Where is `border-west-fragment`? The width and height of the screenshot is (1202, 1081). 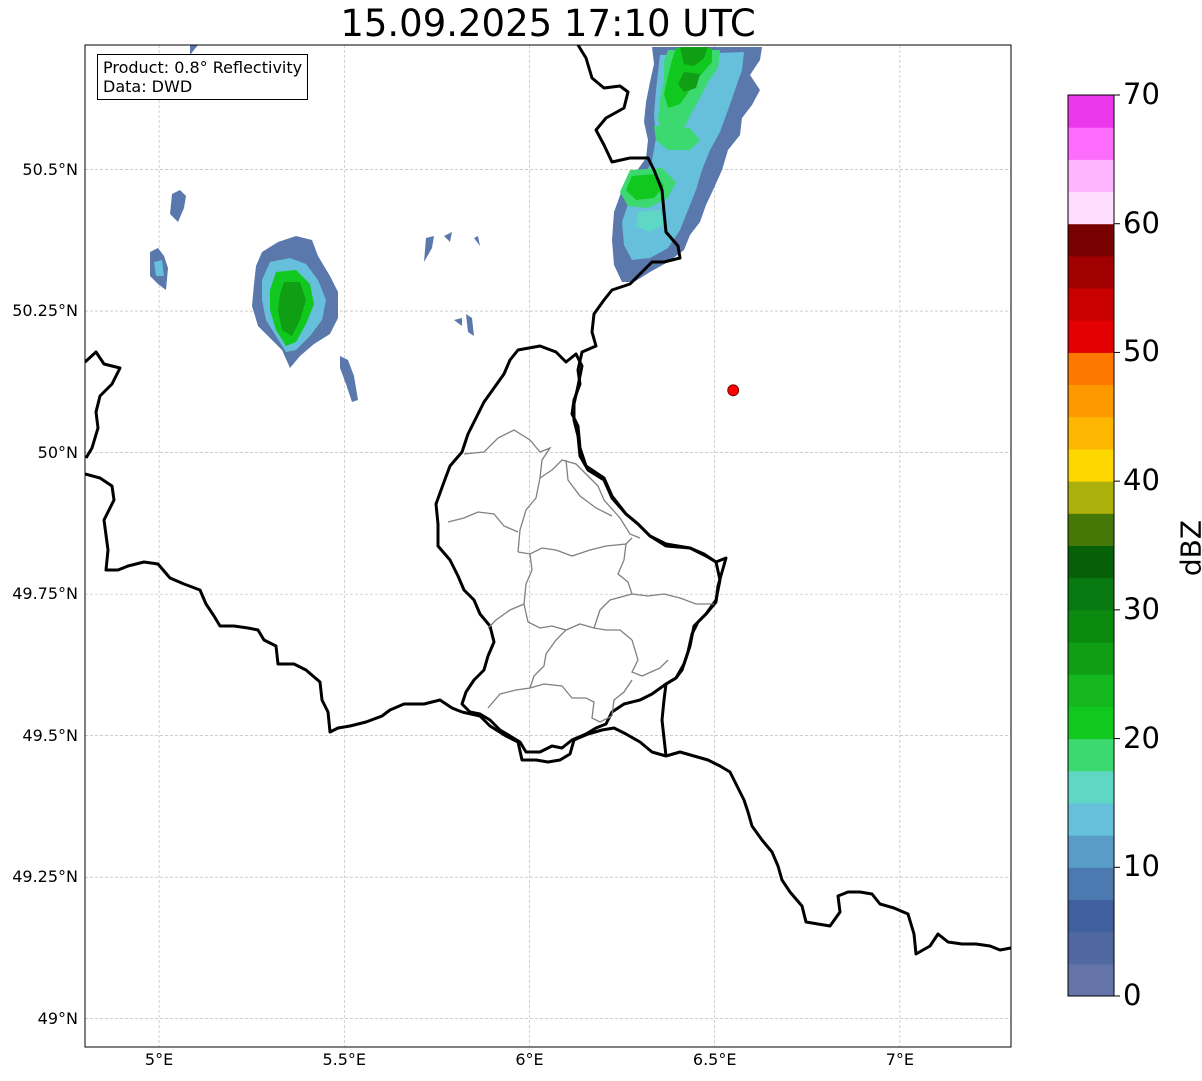 border-west-fragment is located at coordinates (103, 404).